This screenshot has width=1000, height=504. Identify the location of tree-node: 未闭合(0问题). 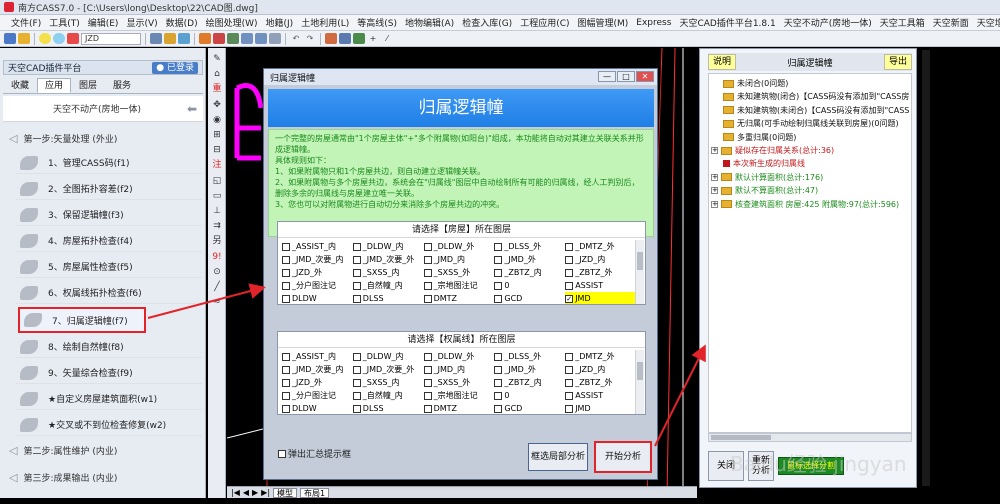
(755, 83).